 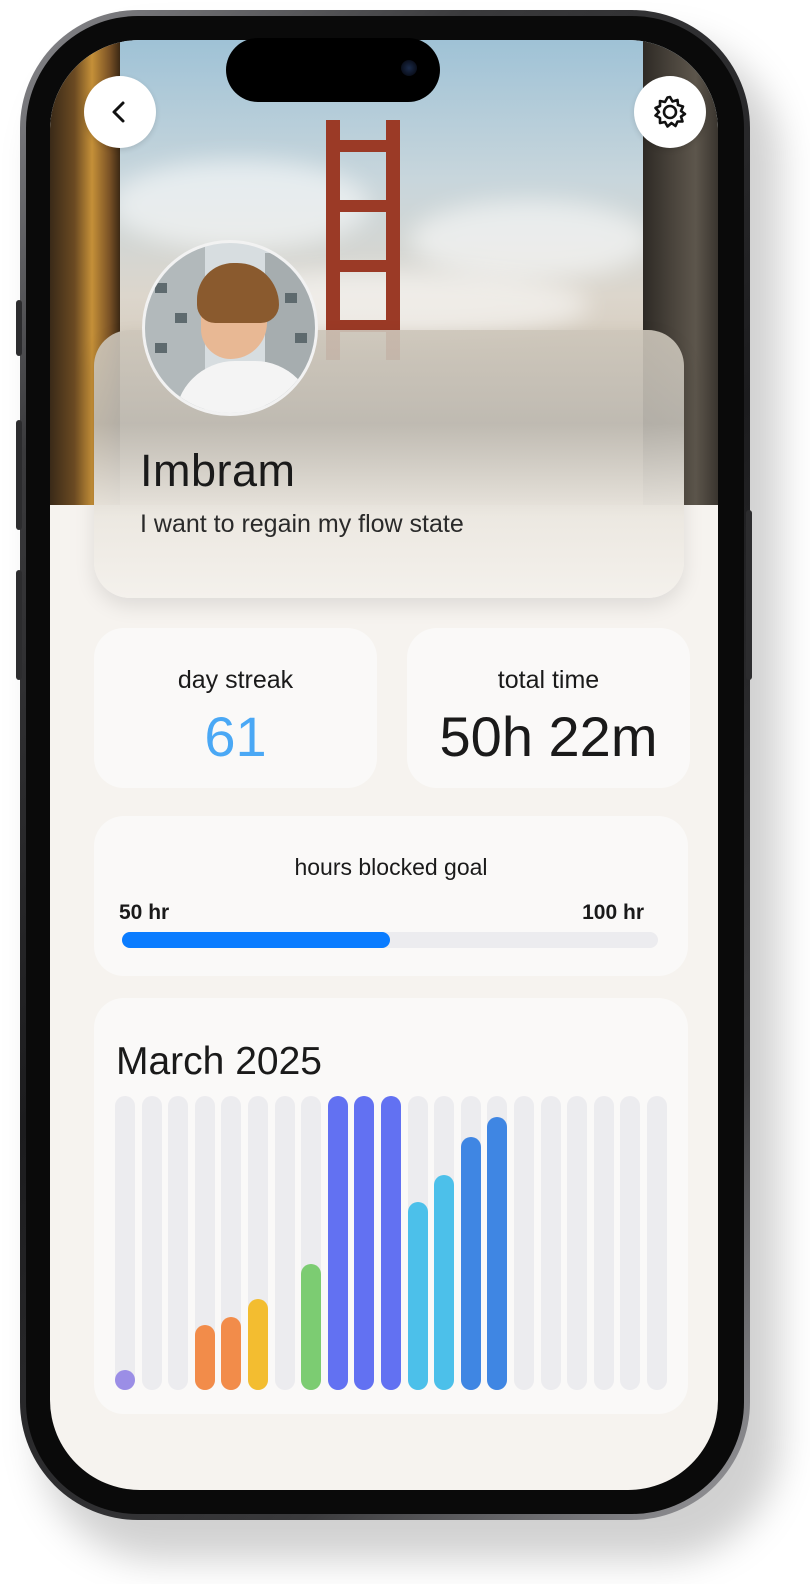 I want to click on profile-name: Imbram, so click(x=218, y=470).